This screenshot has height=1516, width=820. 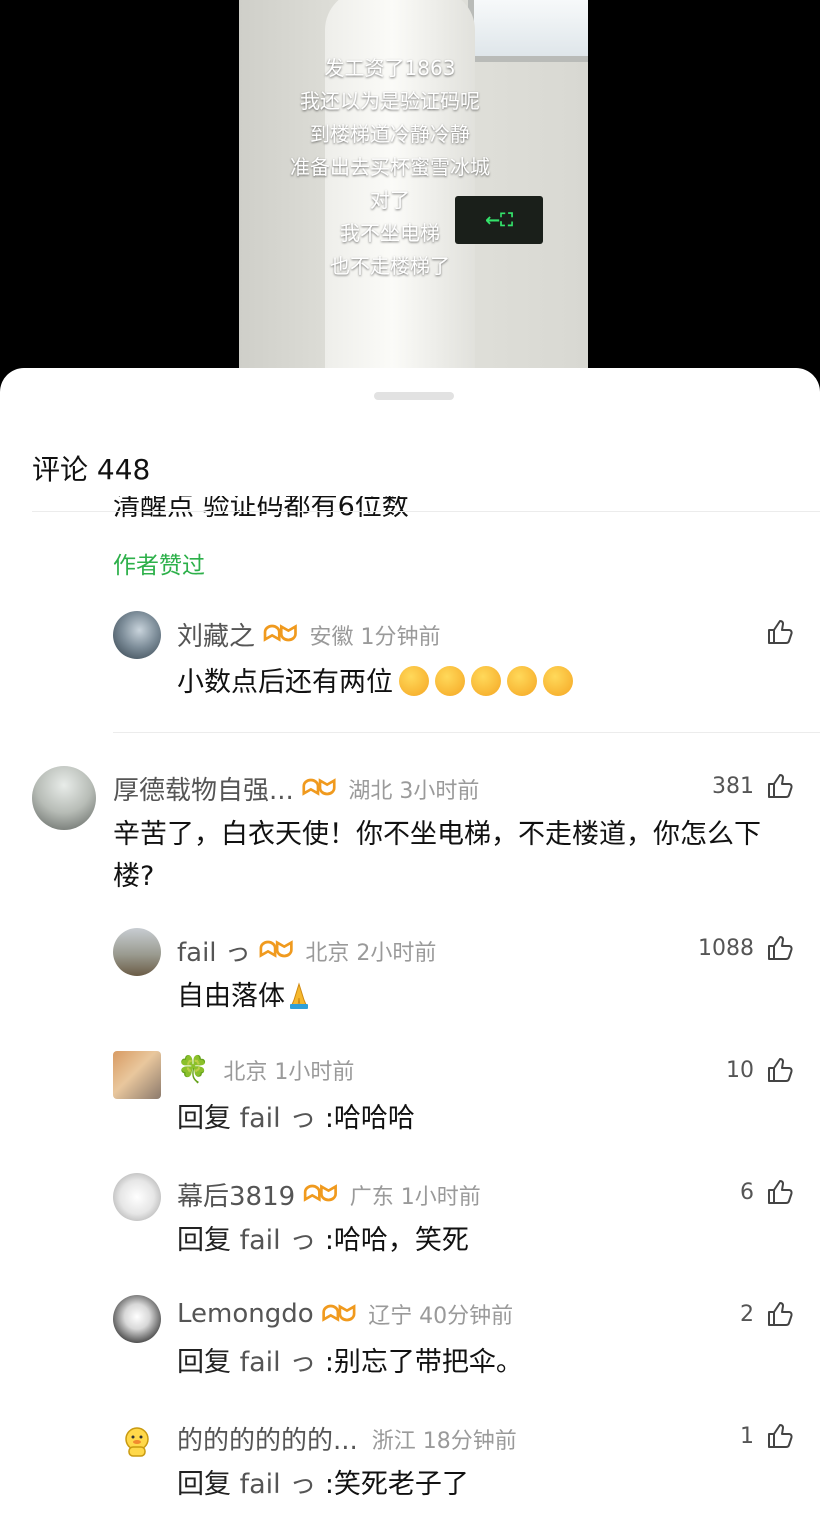 What do you see at coordinates (159, 566) in the screenshot?
I see `author-liked-label: 作者赞过` at bounding box center [159, 566].